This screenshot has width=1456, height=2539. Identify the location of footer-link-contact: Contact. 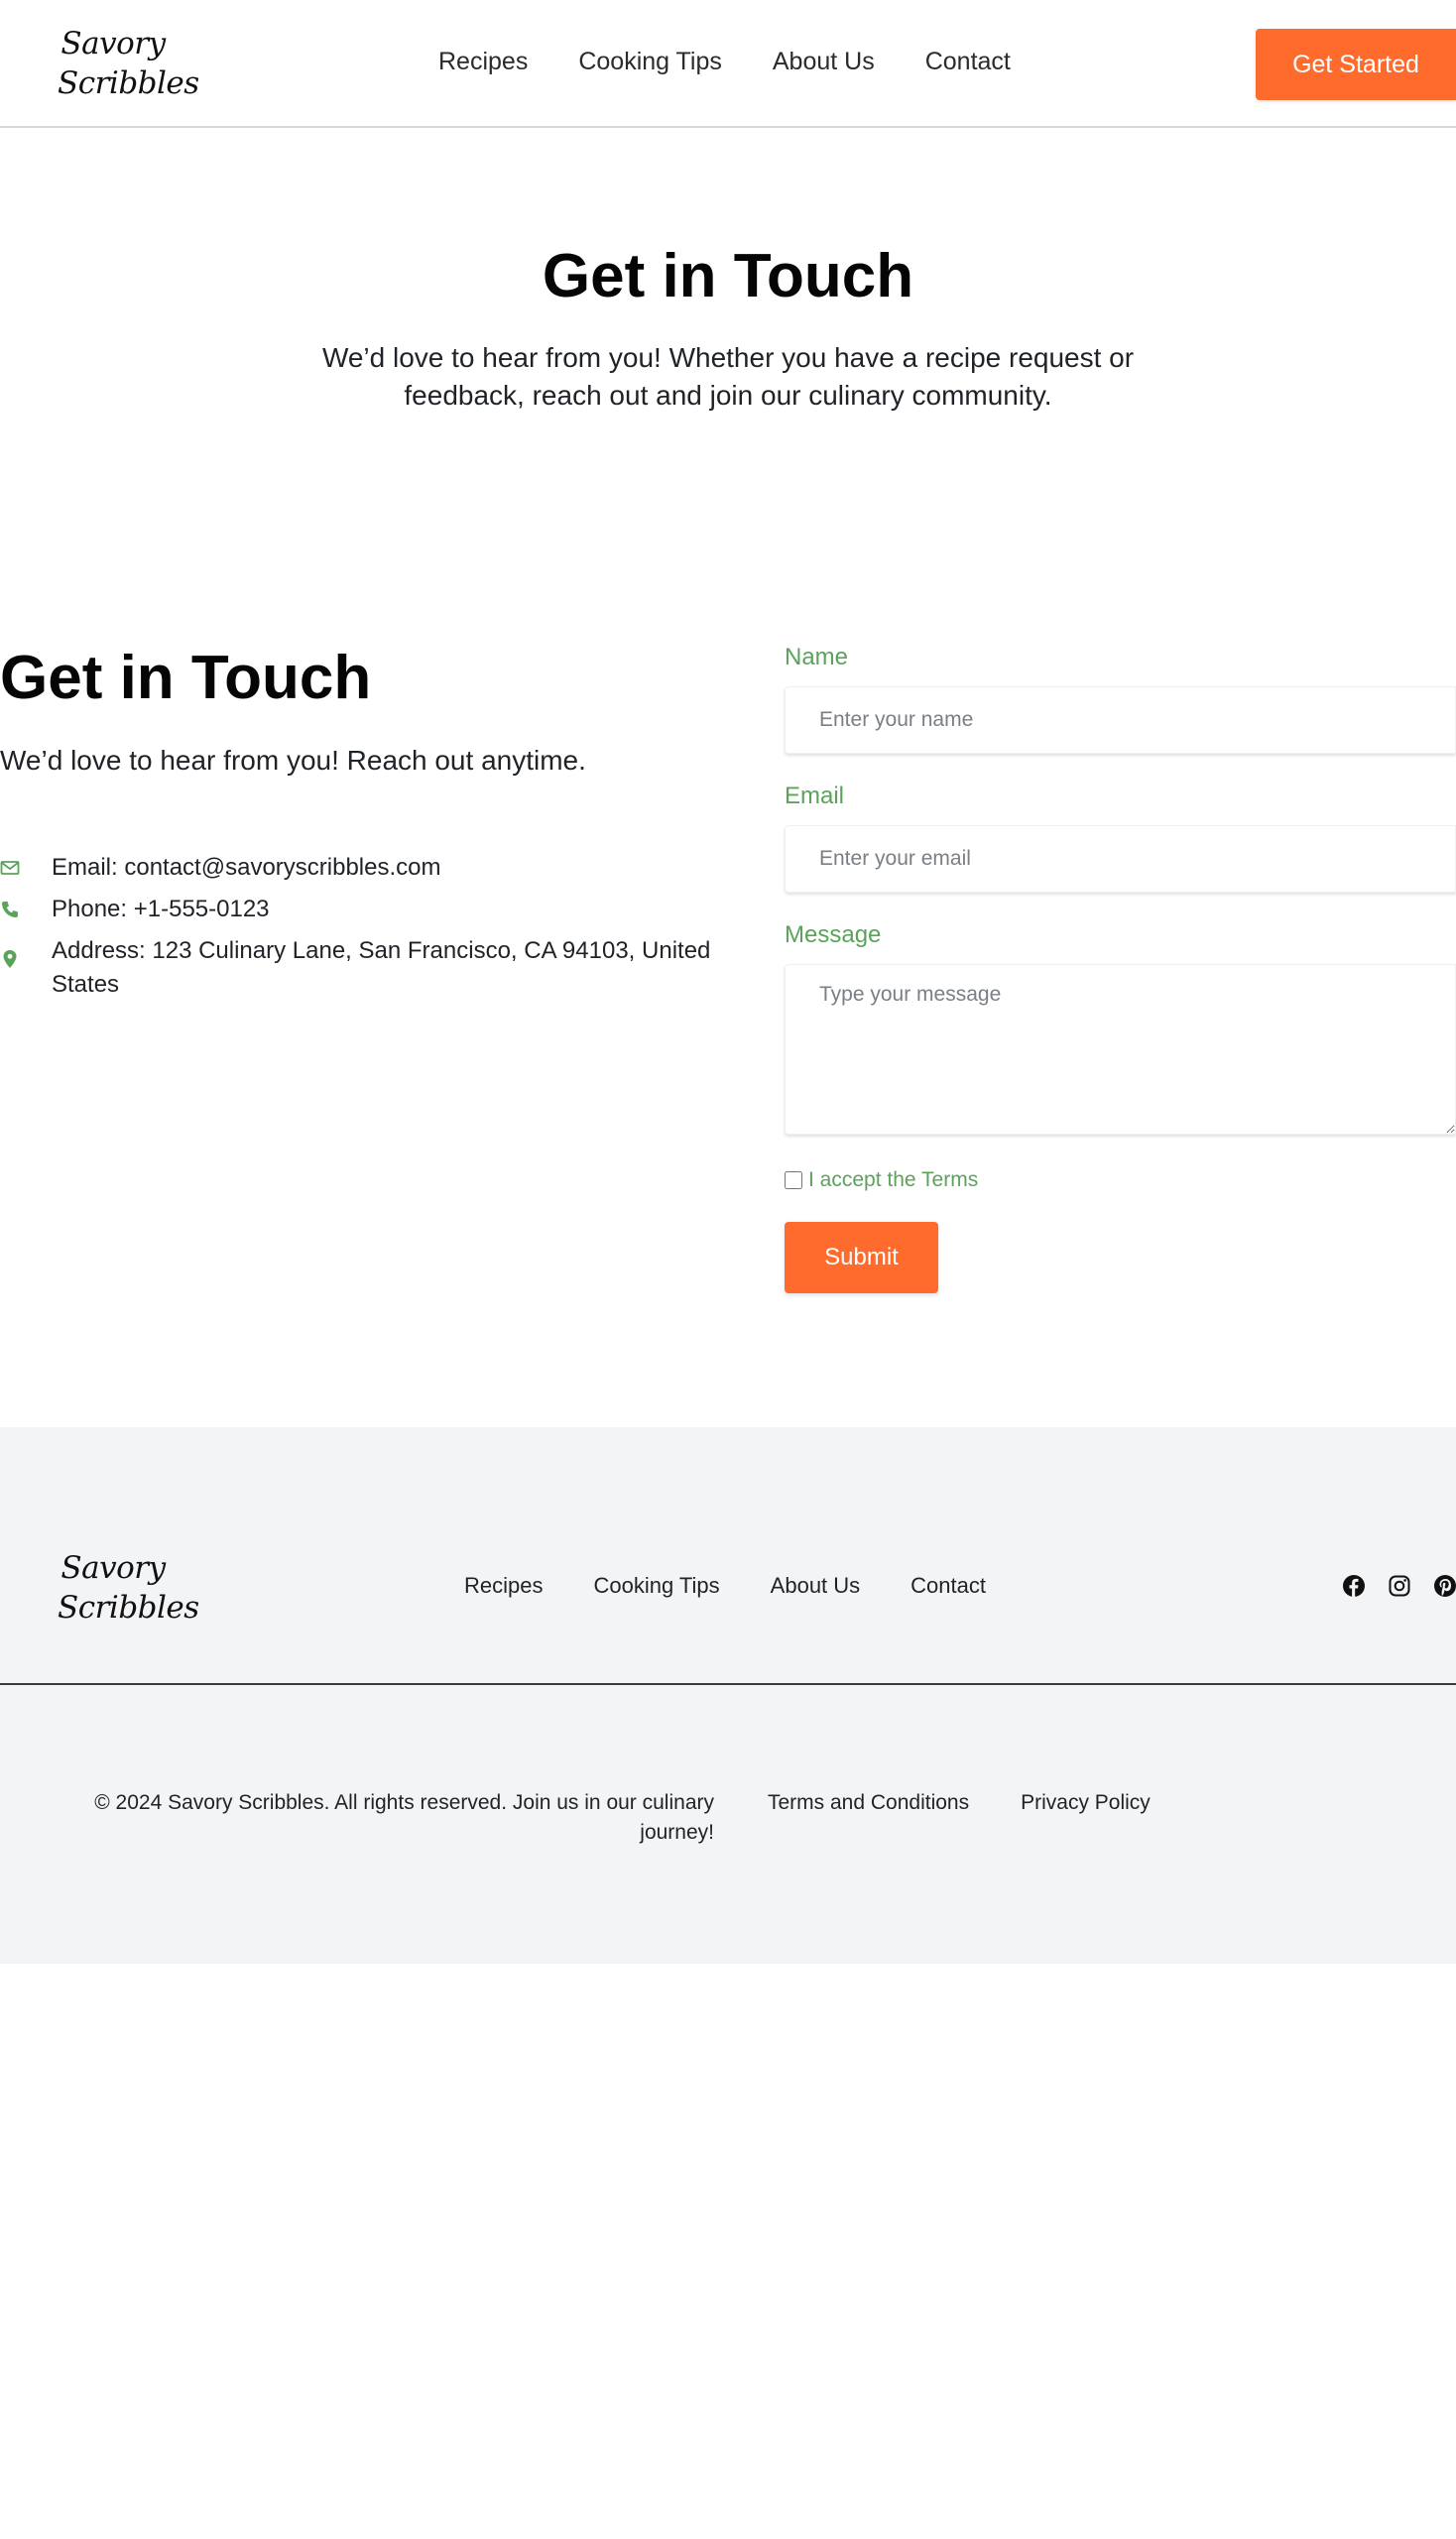
(948, 1586).